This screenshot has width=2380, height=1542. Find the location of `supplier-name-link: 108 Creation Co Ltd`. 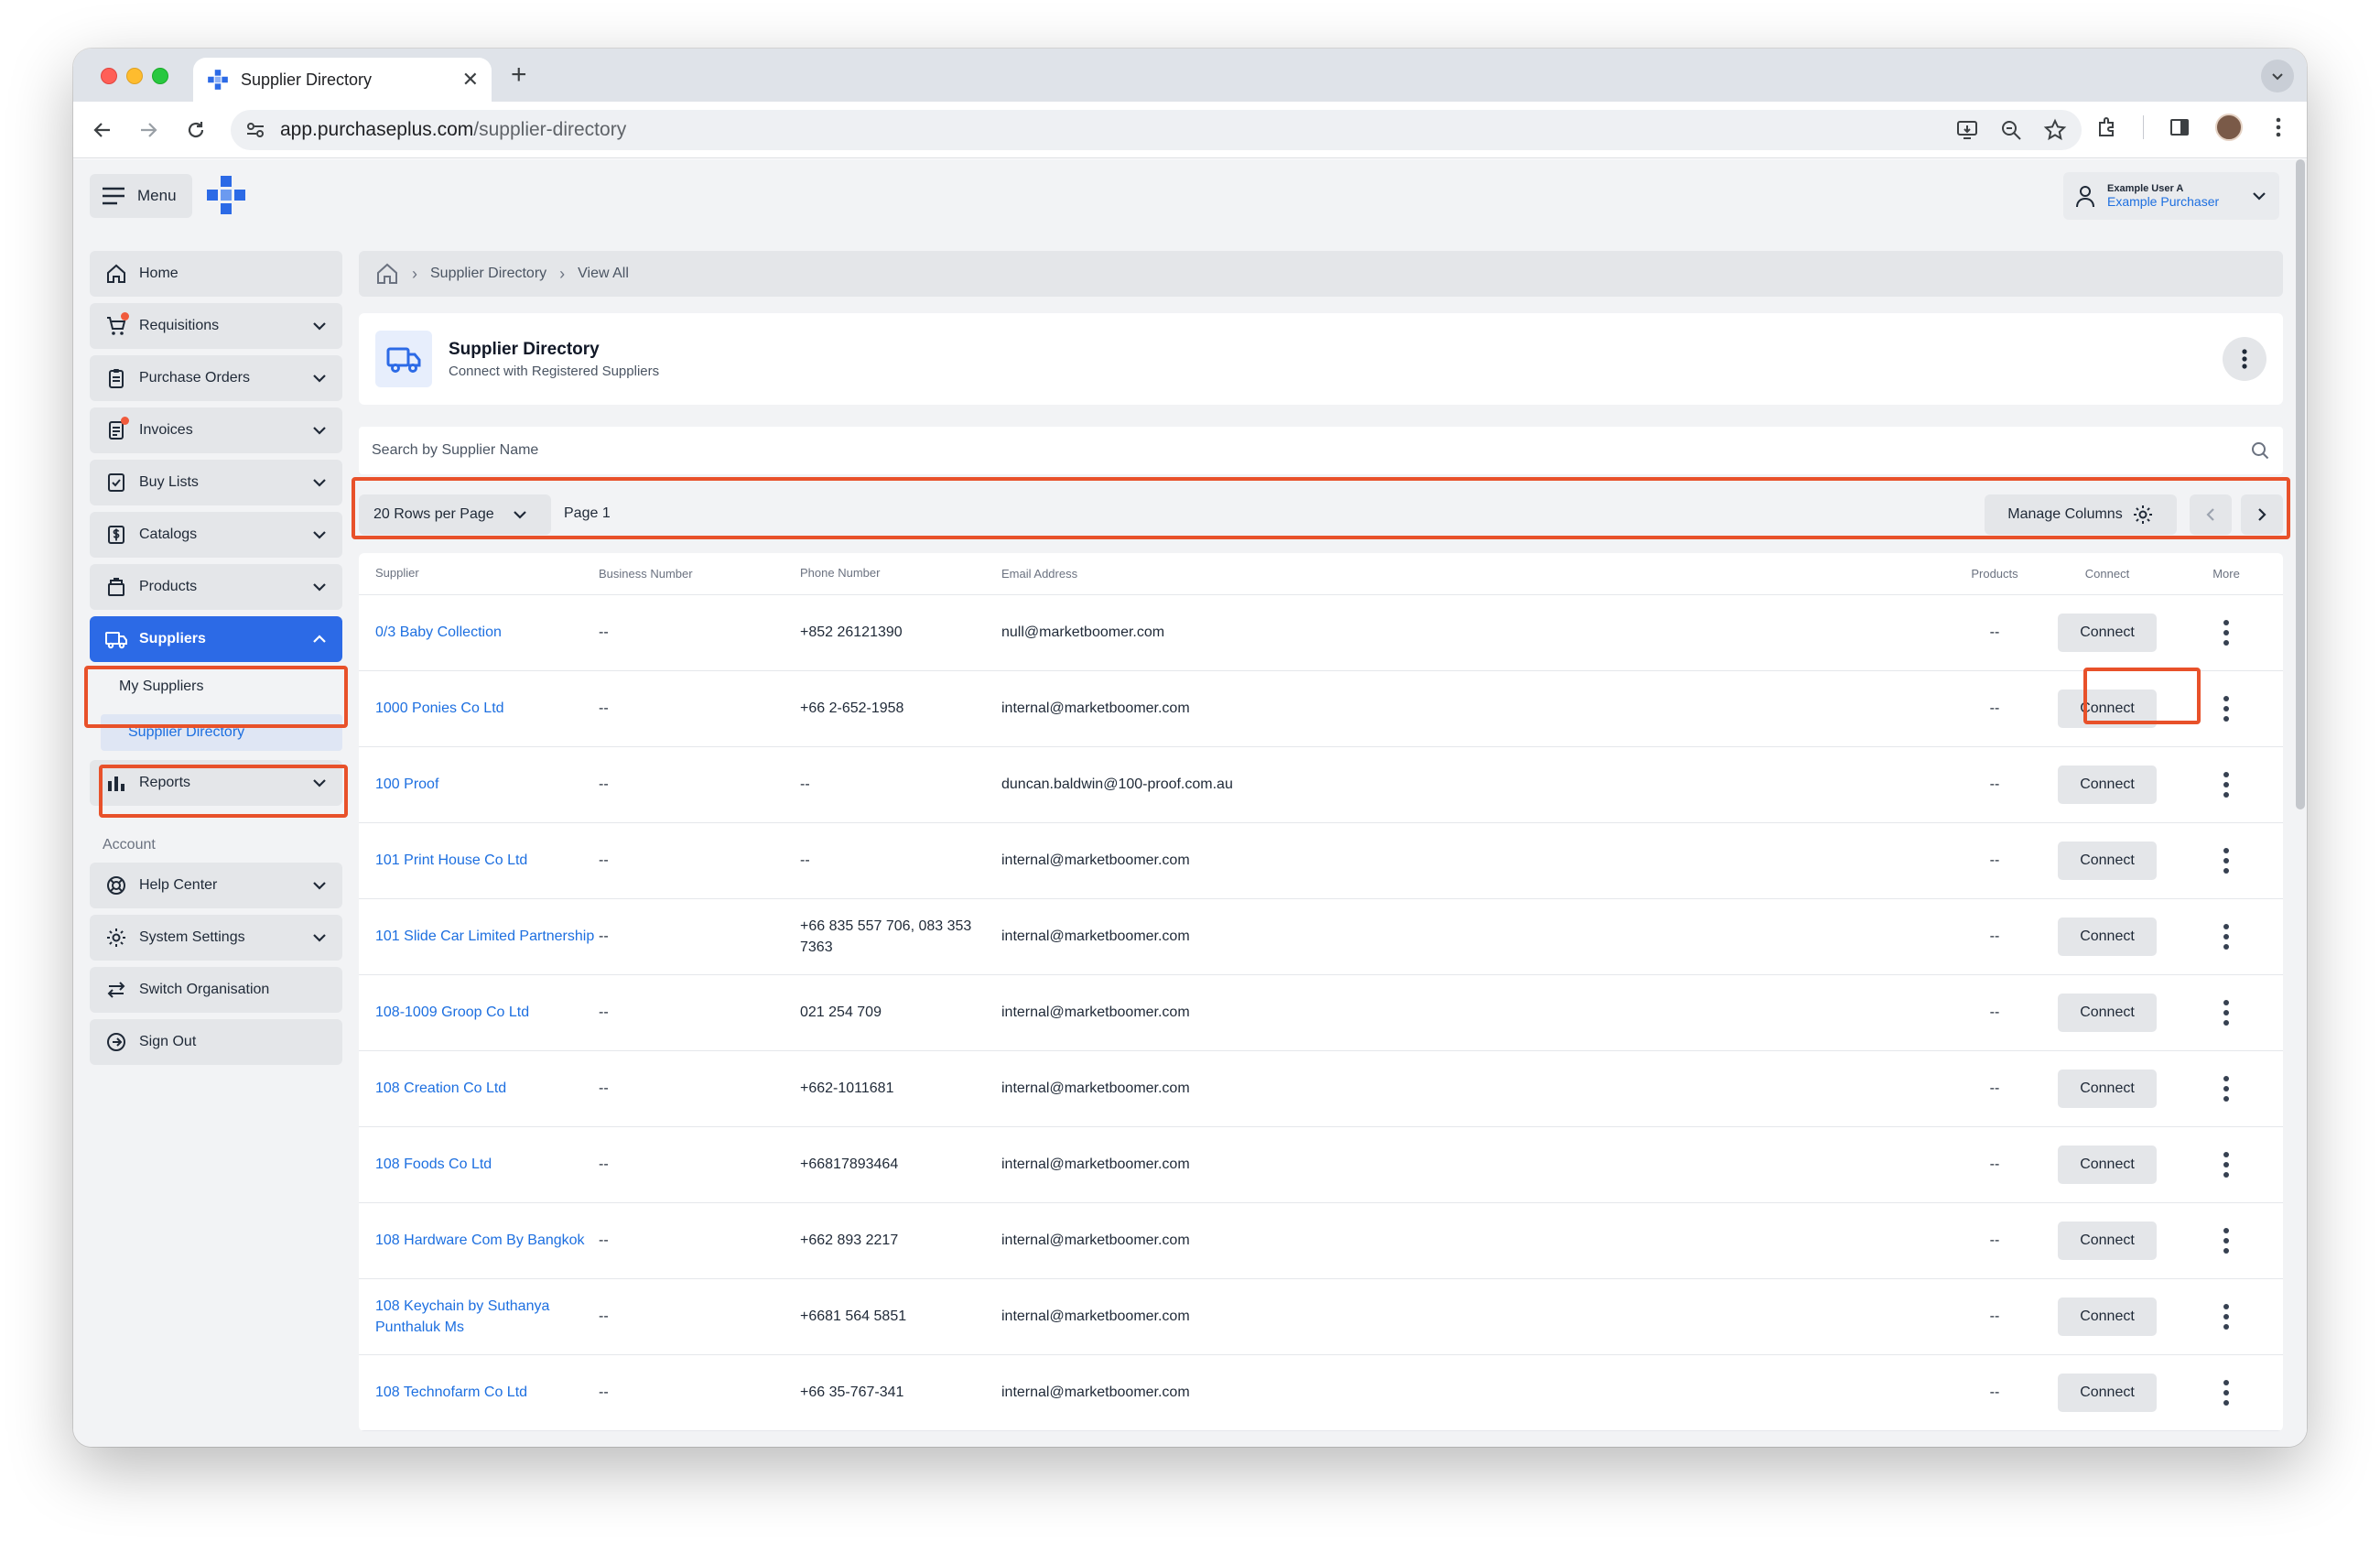

supplier-name-link: 108 Creation Co Ltd is located at coordinates (440, 1088).